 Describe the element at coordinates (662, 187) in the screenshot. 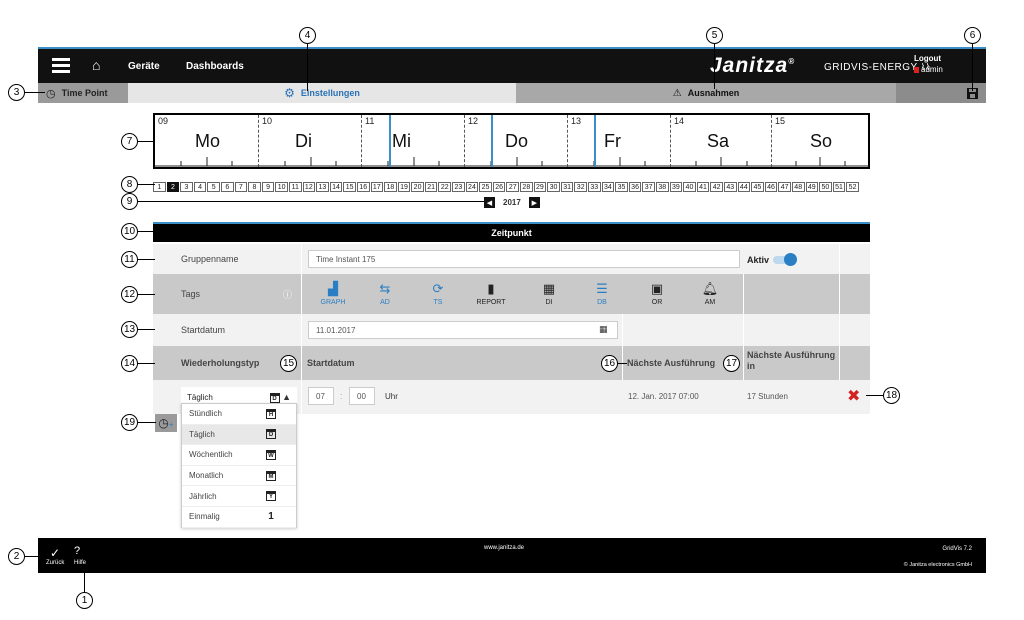

I see `week-button: 38` at that location.